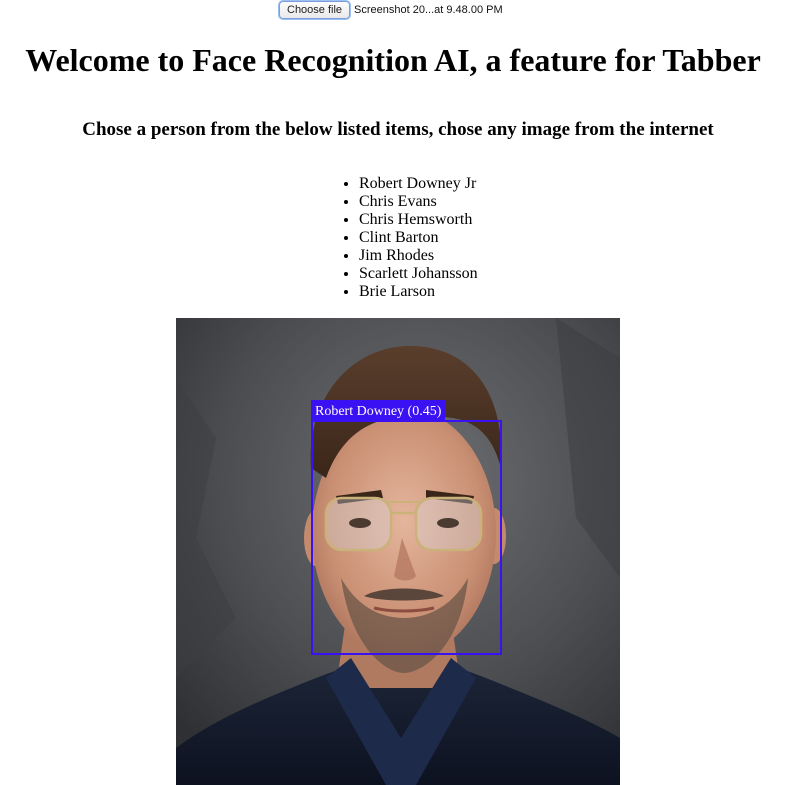 The height and width of the screenshot is (785, 786). Describe the element at coordinates (418, 238) in the screenshot. I see `list-item: Clint Barton` at that location.